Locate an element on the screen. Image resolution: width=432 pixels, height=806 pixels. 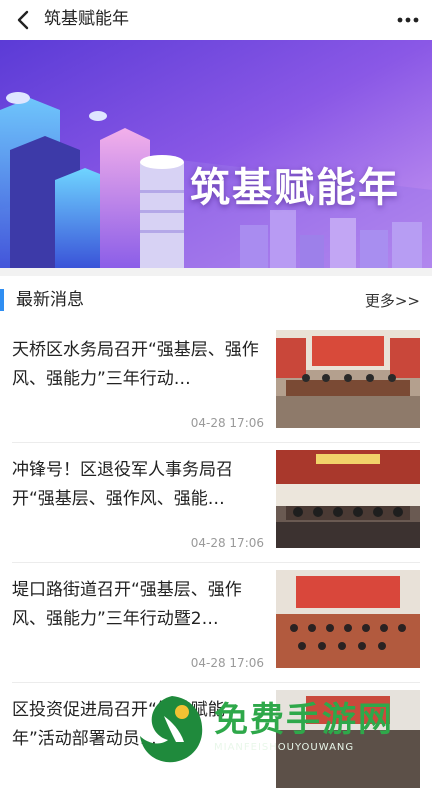
chevron-left-icon is located at coordinates (24, 20).